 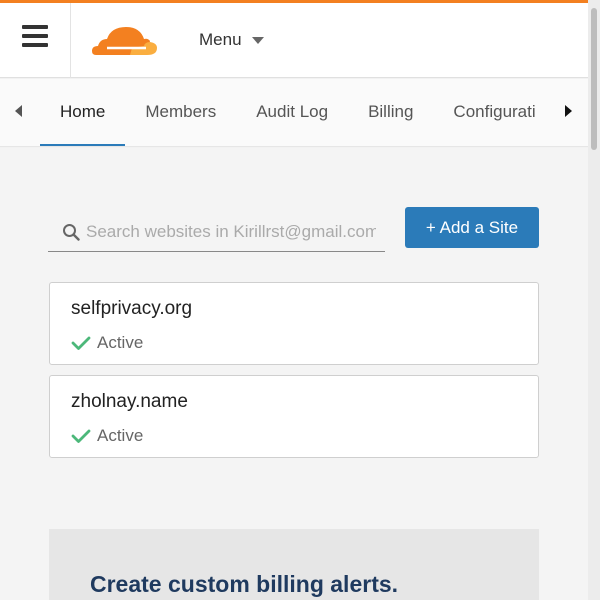 What do you see at coordinates (220, 39) in the screenshot?
I see `menu-label: Menu` at bounding box center [220, 39].